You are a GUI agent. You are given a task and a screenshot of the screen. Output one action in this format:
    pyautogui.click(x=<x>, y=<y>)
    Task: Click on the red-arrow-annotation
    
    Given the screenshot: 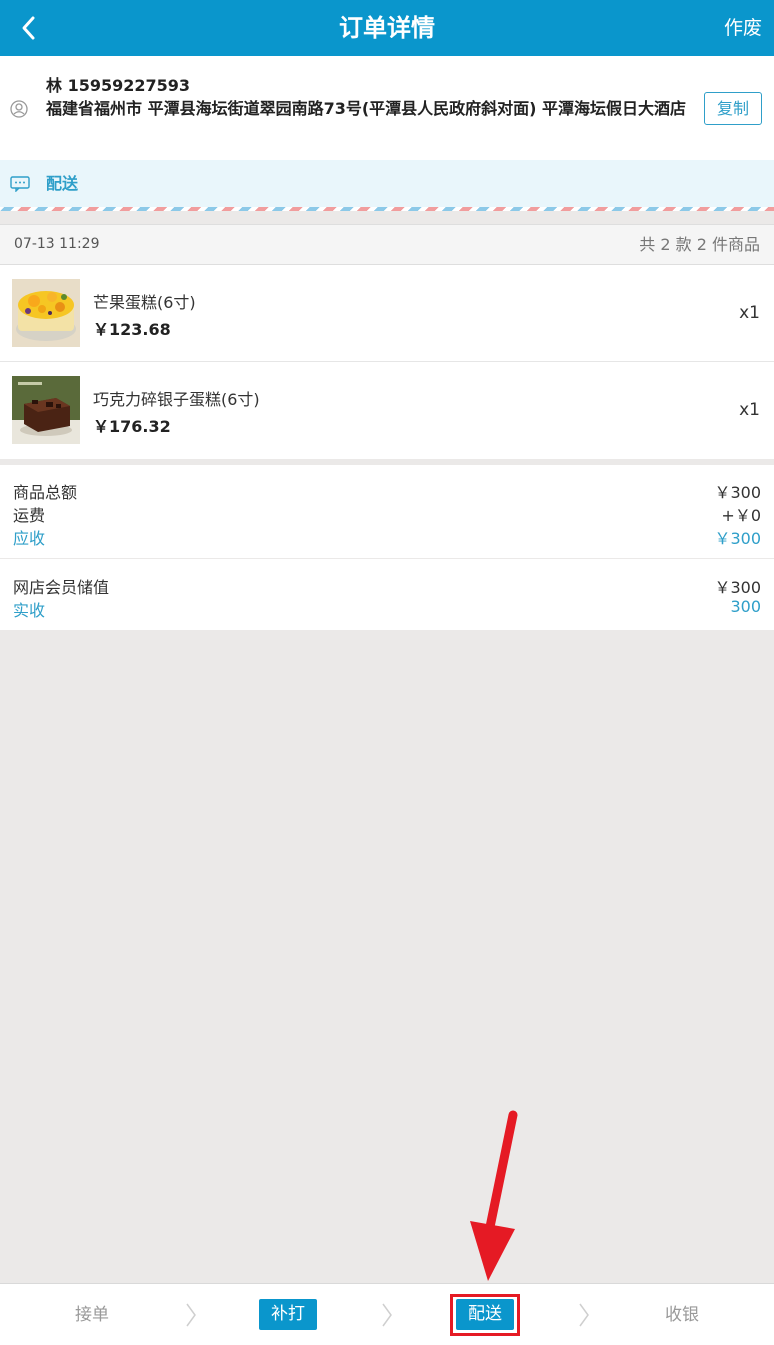 What is the action you would take?
    pyautogui.click(x=494, y=1195)
    